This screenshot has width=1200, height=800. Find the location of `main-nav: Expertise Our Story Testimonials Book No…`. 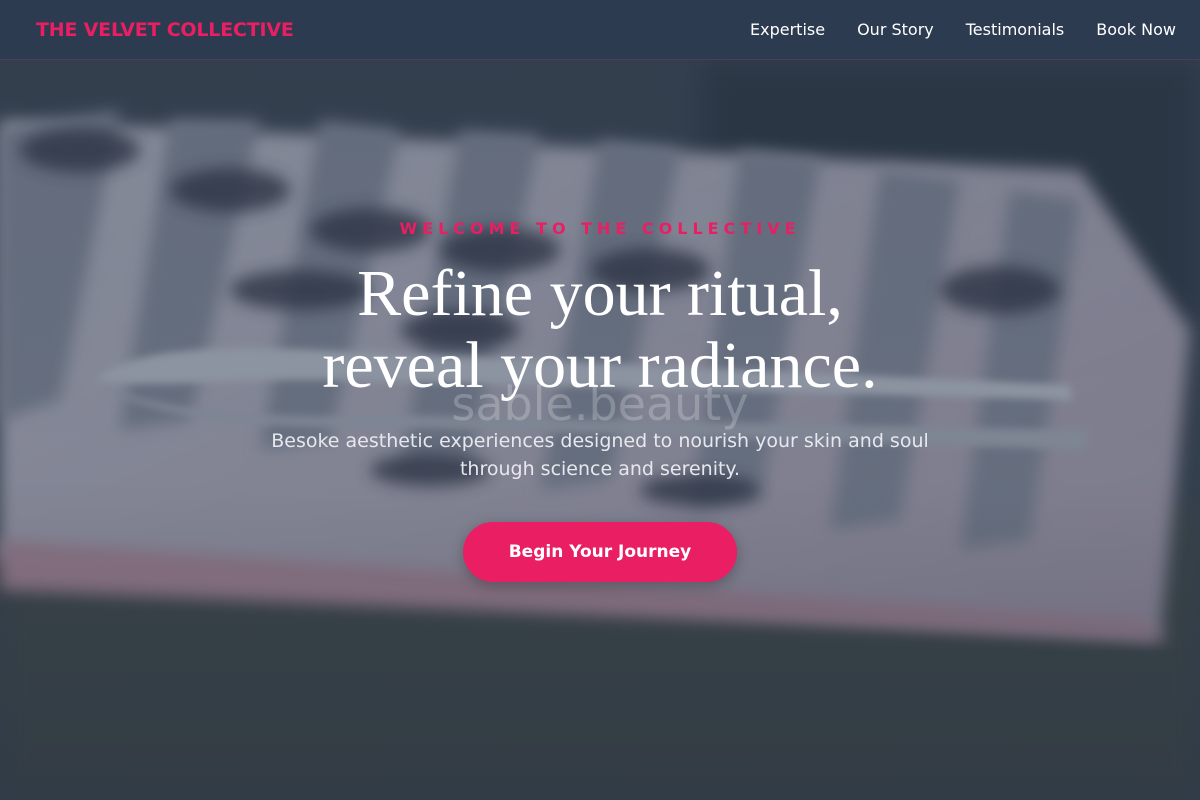

main-nav: Expertise Our Story Testimonials Book No… is located at coordinates (963, 29).